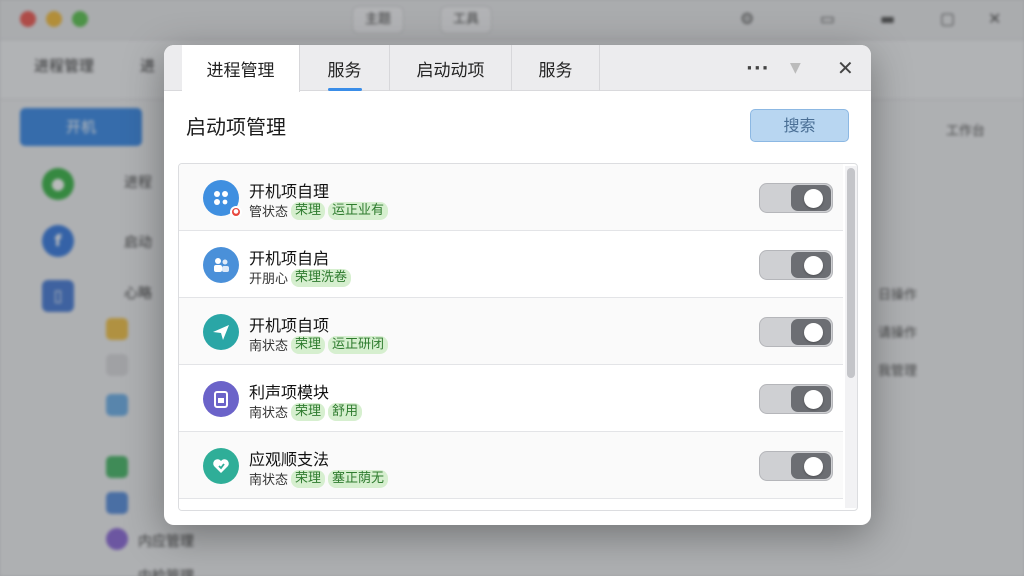  I want to click on status-tag: 运正业有, so click(358, 210).